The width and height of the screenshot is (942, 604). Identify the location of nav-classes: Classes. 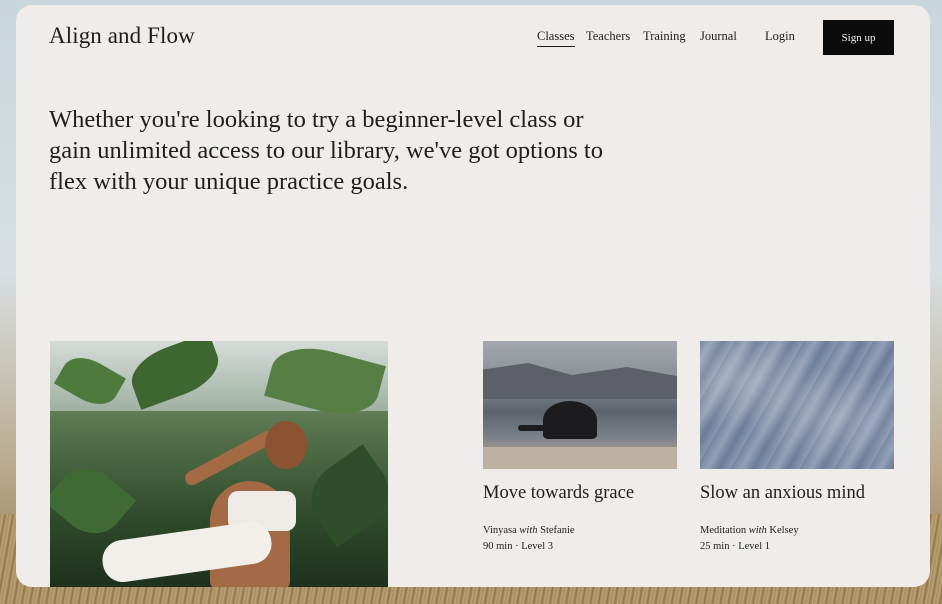
(556, 38).